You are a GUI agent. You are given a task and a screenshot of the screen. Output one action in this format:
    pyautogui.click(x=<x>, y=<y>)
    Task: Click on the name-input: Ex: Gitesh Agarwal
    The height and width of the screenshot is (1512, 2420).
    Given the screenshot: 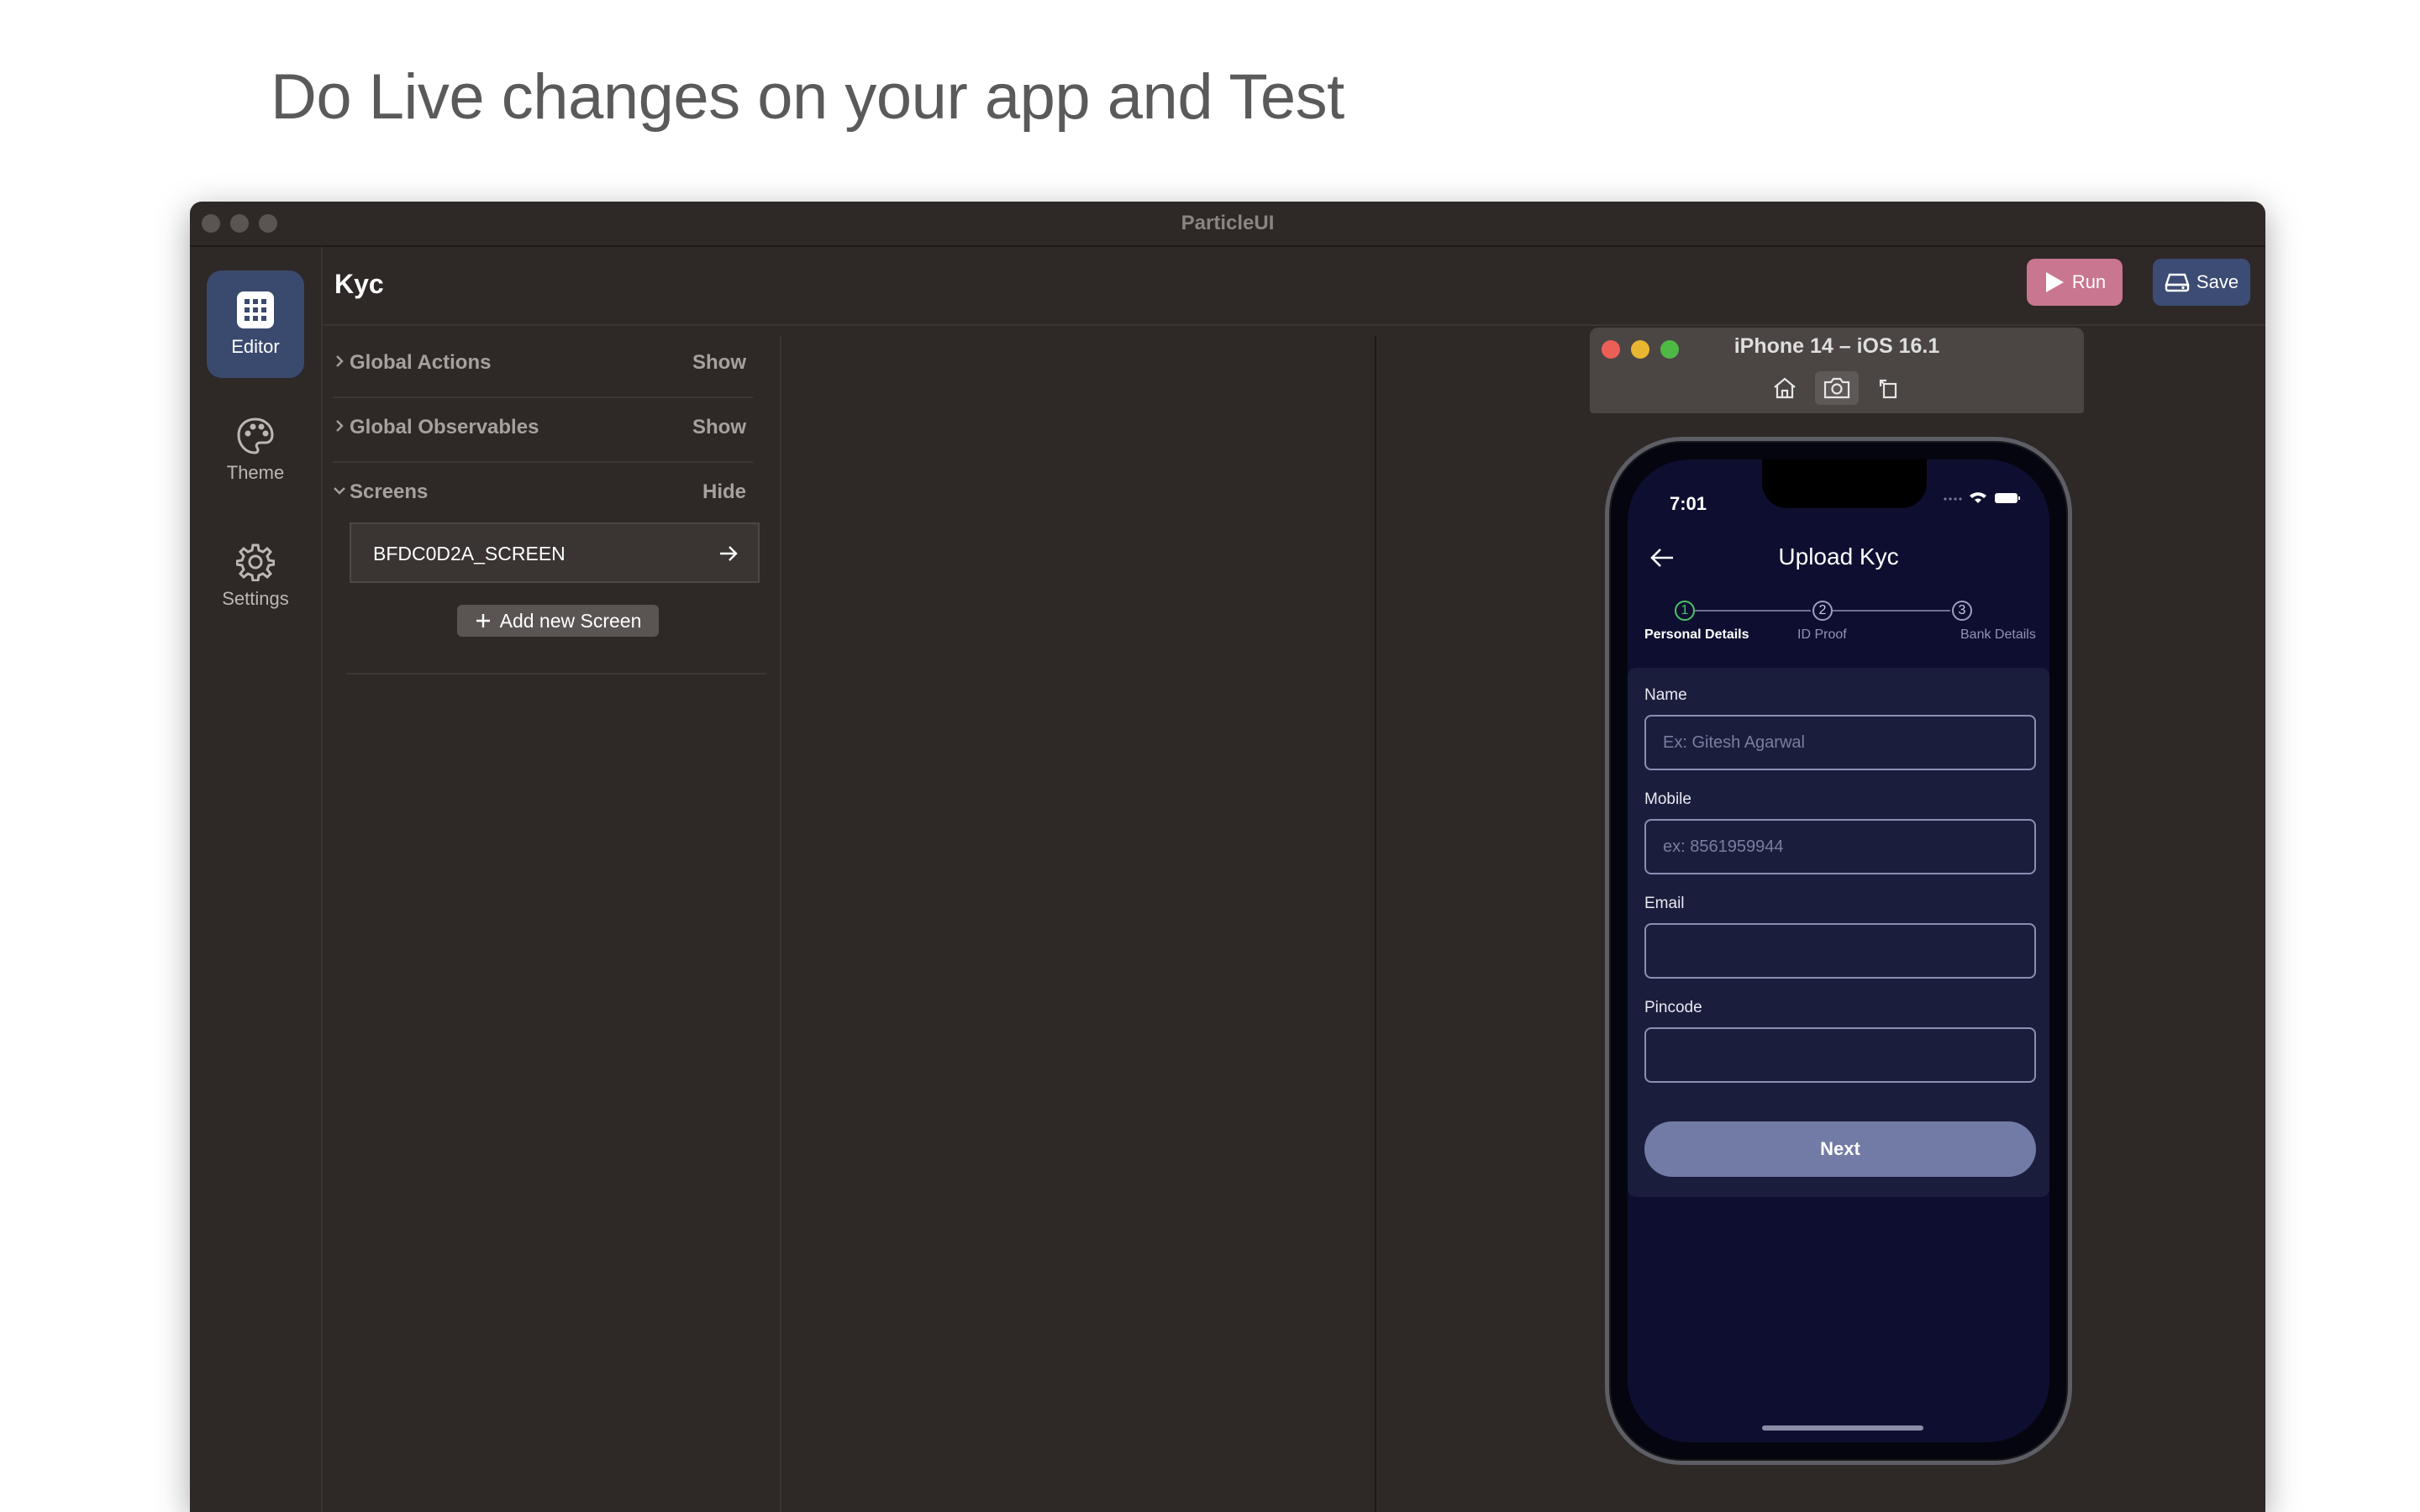 What is the action you would take?
    pyautogui.click(x=1840, y=742)
    